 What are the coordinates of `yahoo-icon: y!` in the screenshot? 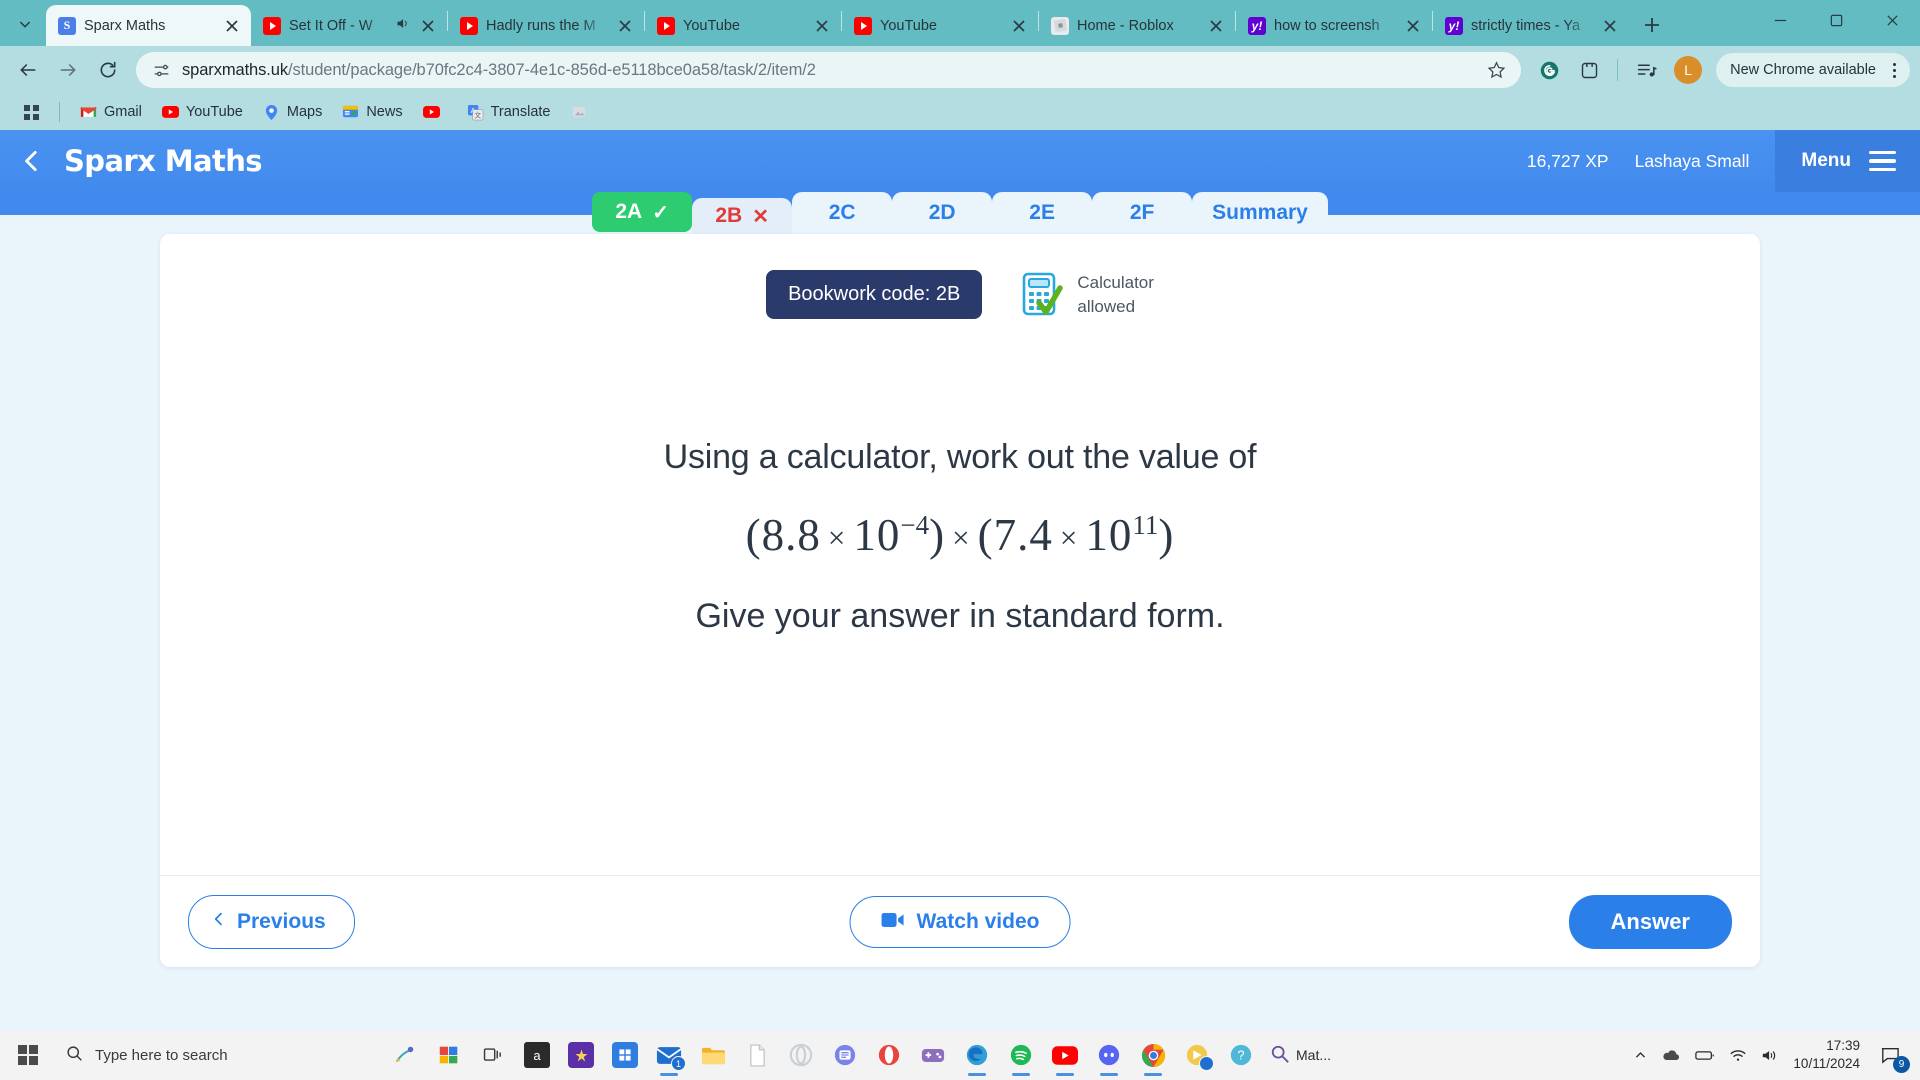 It's located at (1454, 25).